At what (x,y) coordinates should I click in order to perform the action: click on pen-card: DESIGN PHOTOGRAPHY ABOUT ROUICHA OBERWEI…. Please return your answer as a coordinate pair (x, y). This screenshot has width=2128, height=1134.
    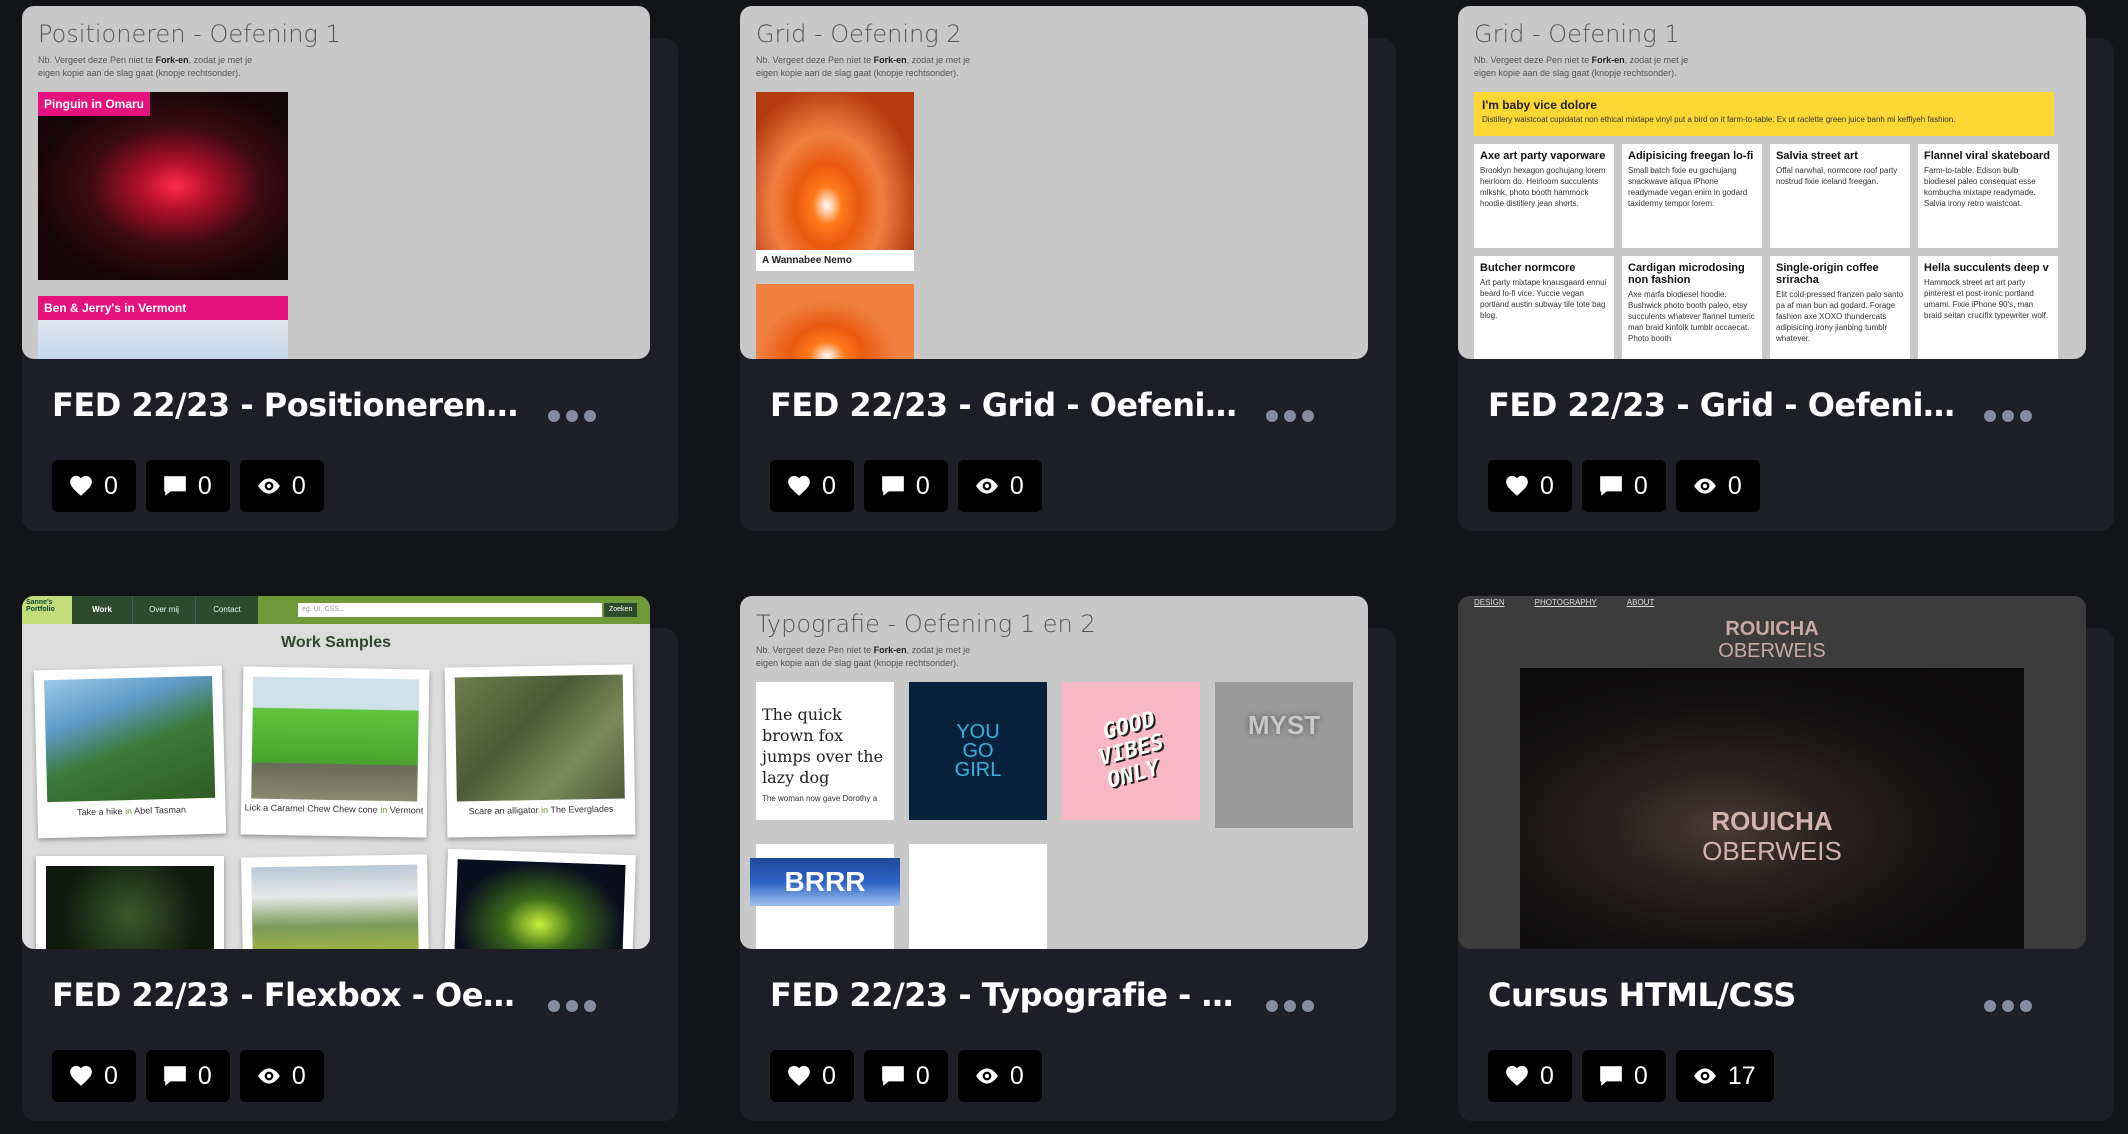
    Looking at the image, I should click on (1786, 858).